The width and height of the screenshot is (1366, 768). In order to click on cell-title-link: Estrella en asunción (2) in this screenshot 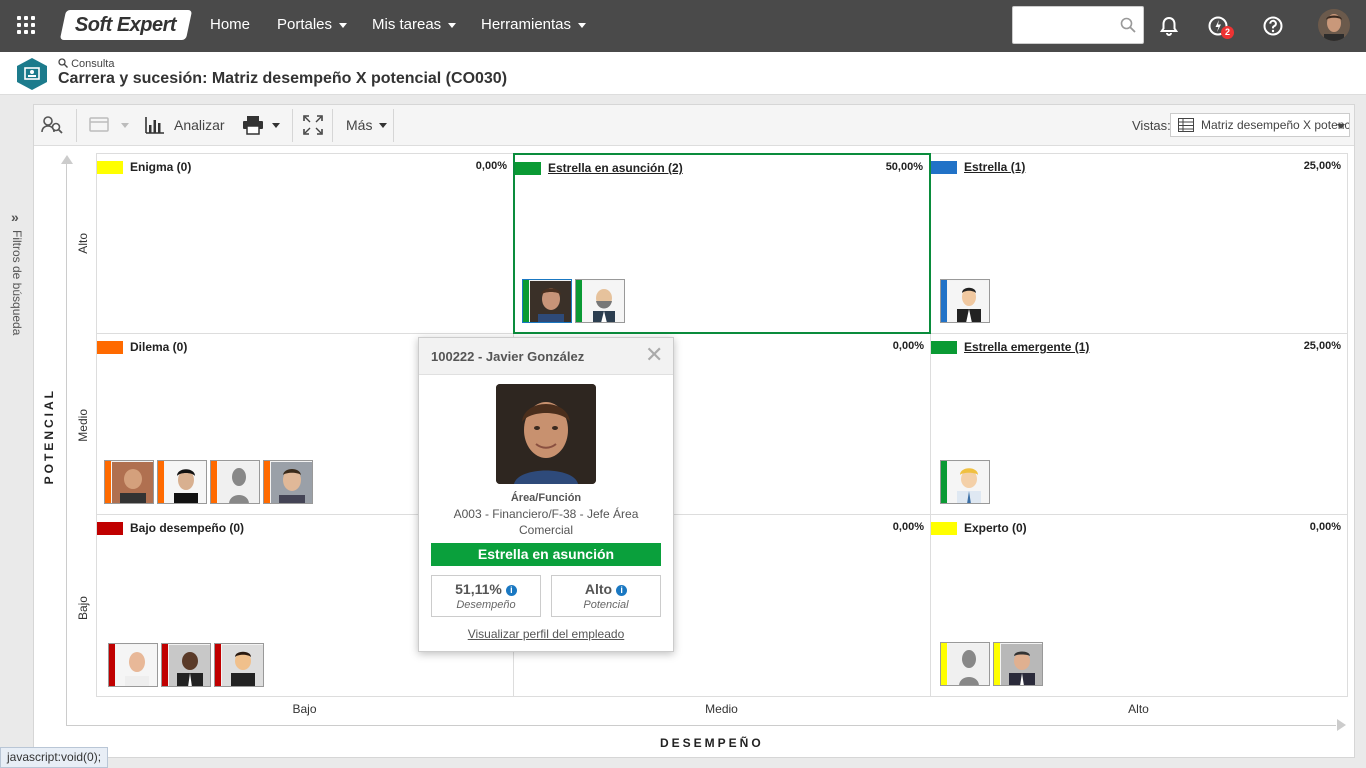, I will do `click(615, 168)`.